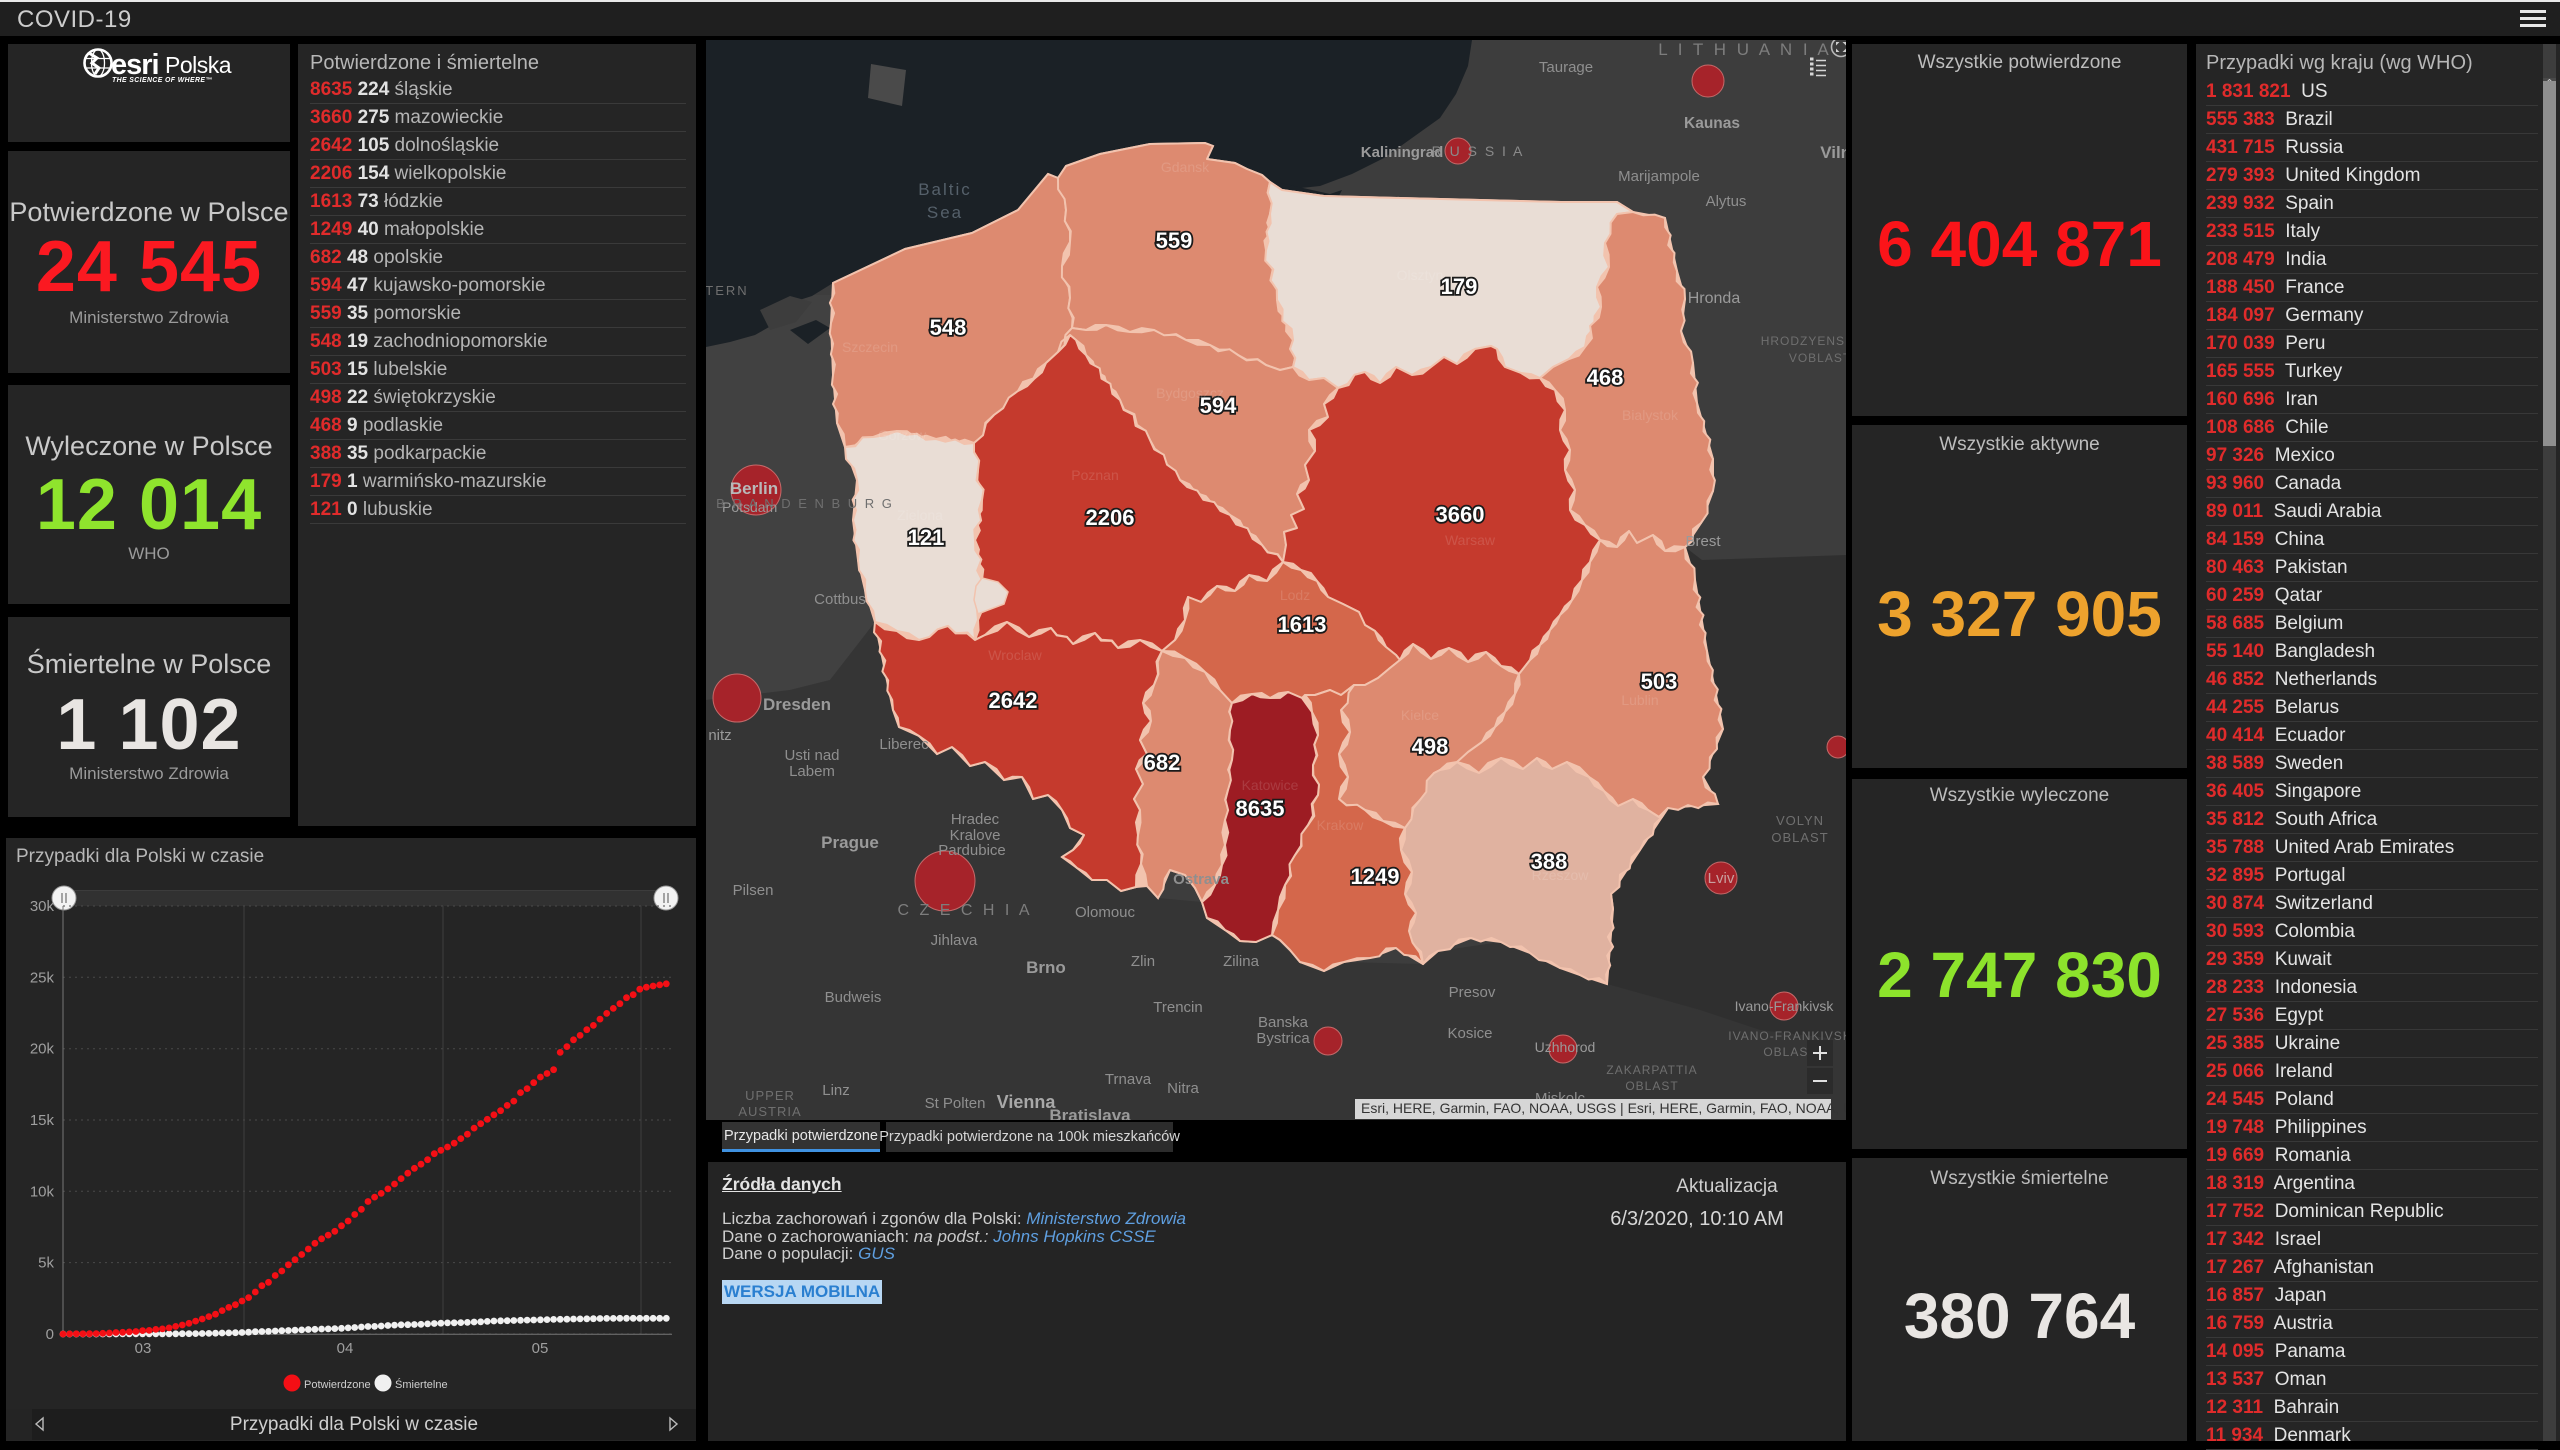 This screenshot has height=1450, width=2560. I want to click on svg-text: Bialystok, so click(1650, 415).